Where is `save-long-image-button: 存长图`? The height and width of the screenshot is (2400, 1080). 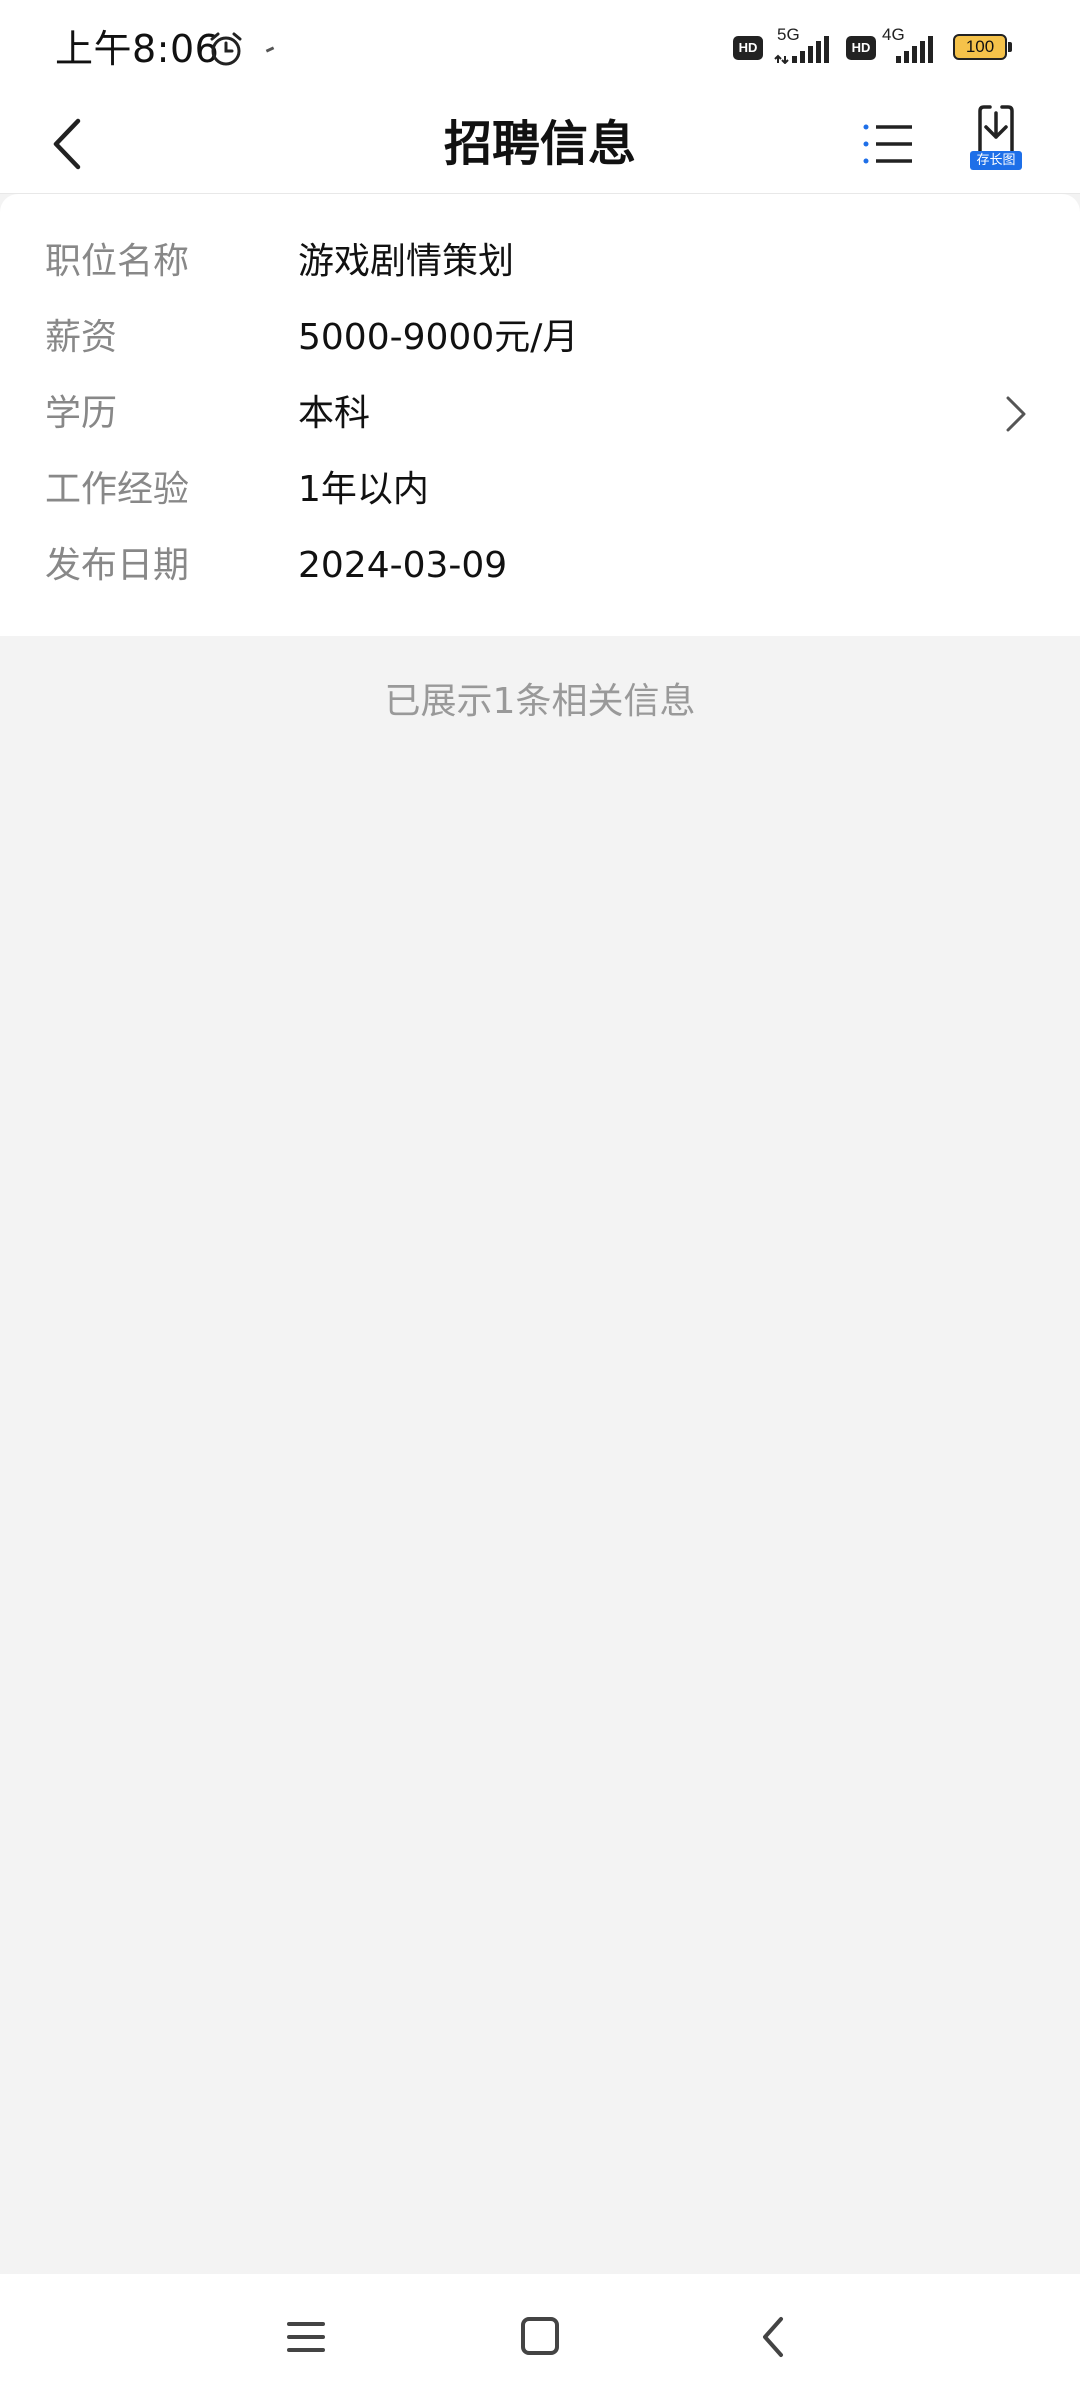 save-long-image-button: 存长图 is located at coordinates (996, 144).